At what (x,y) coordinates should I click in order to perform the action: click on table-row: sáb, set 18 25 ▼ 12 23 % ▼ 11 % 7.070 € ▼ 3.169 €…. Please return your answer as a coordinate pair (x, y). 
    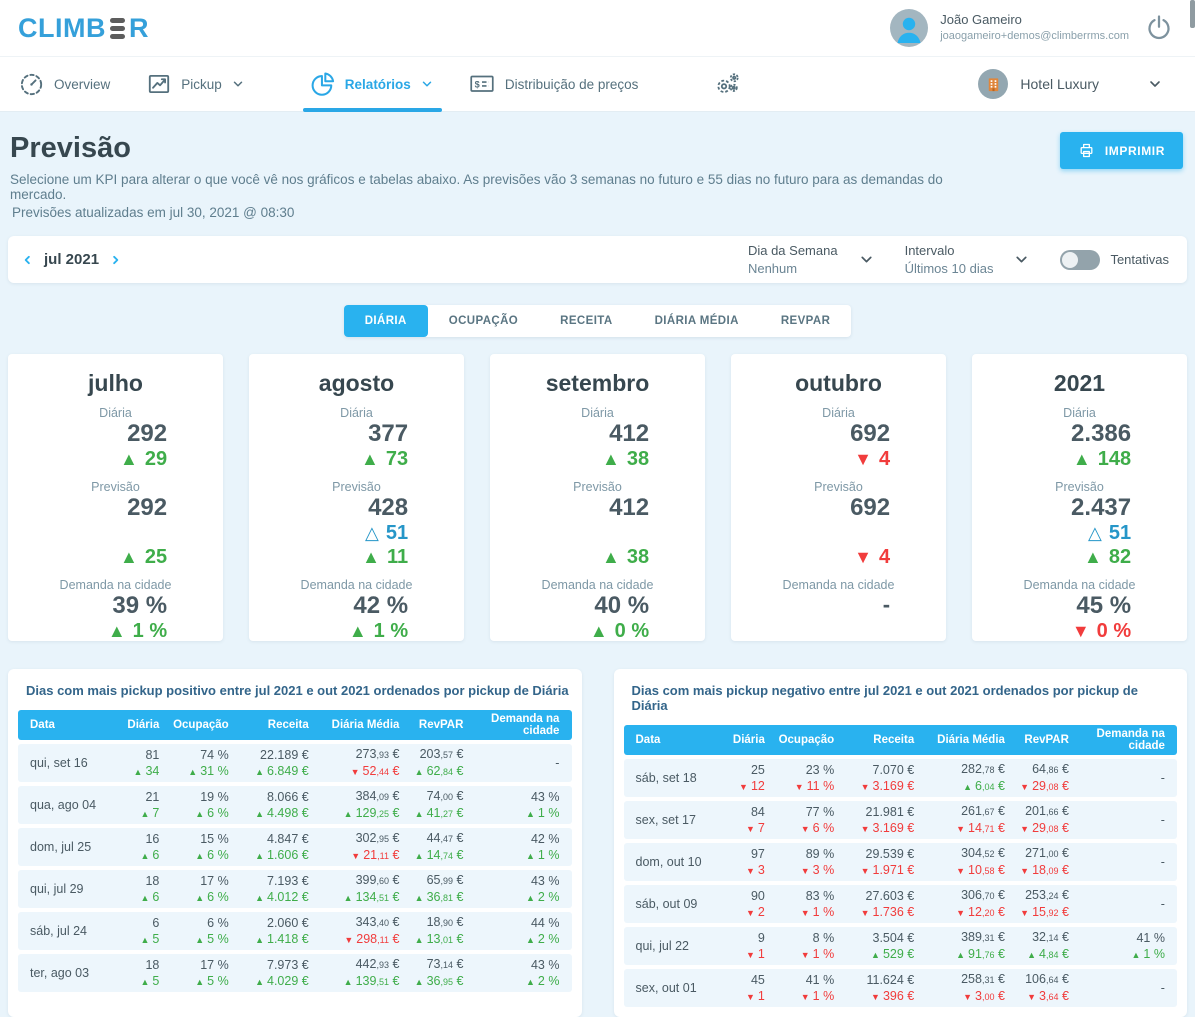
    Looking at the image, I should click on (900, 778).